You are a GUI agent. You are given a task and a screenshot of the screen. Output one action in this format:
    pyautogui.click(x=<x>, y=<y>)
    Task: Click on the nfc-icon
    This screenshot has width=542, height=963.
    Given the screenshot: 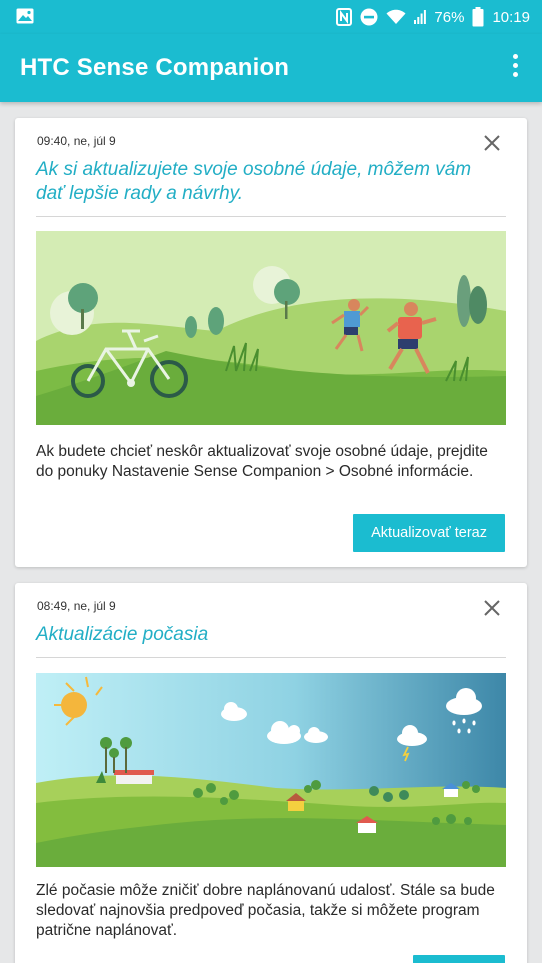 What is the action you would take?
    pyautogui.click(x=344, y=17)
    